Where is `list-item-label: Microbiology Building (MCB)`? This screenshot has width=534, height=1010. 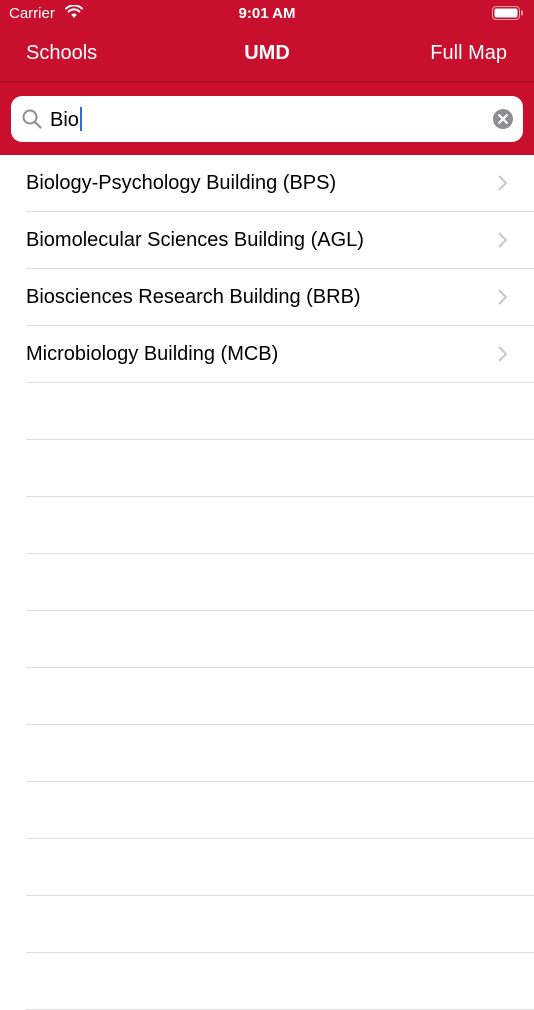 list-item-label: Microbiology Building (MCB) is located at coordinates (152, 354).